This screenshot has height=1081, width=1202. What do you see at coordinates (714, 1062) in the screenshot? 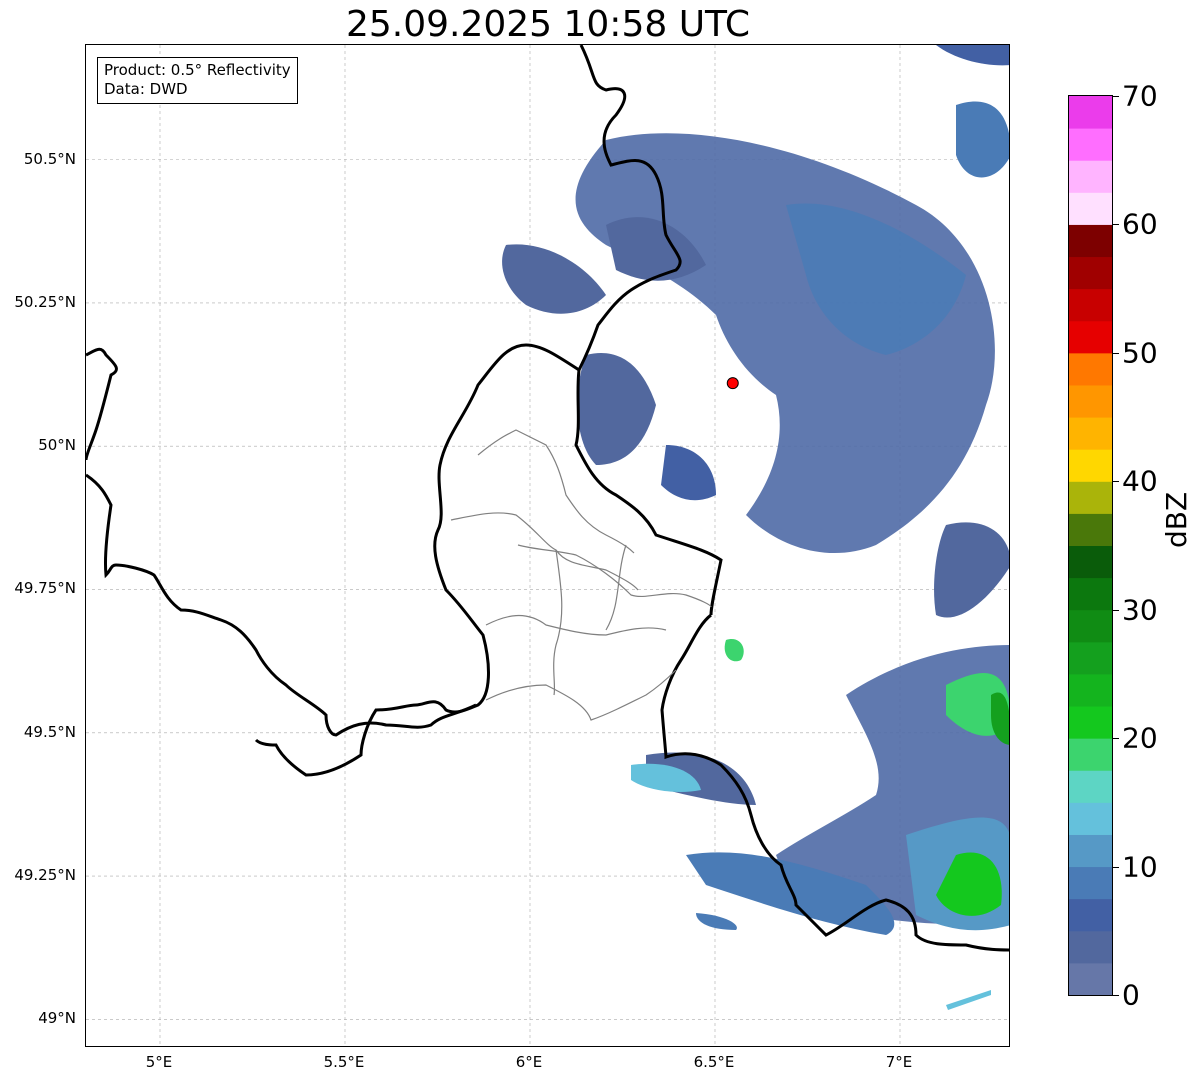
I see `lon-tick-label: 6.5°E` at bounding box center [714, 1062].